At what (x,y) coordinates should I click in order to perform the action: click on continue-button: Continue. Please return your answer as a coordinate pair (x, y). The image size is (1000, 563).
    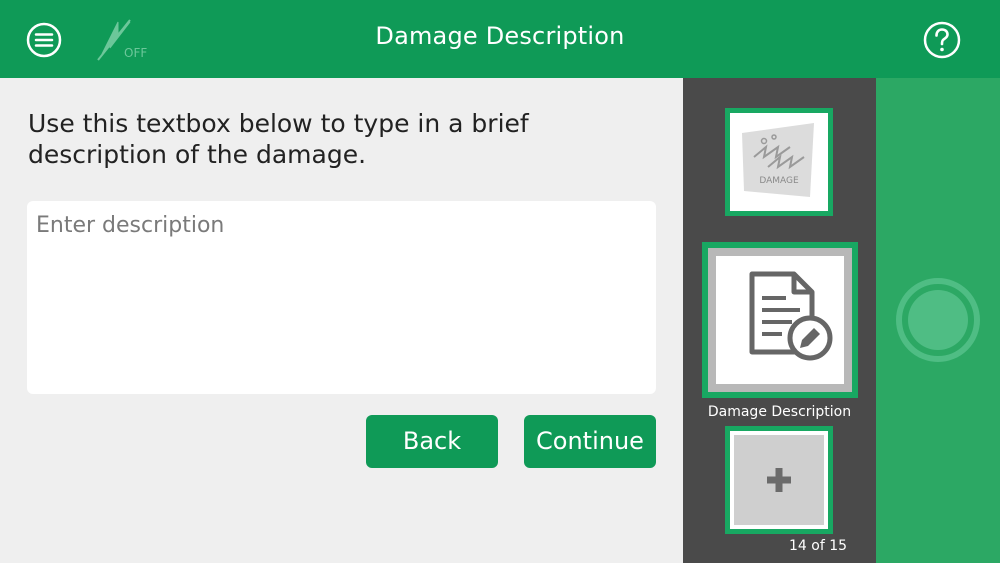
    Looking at the image, I should click on (590, 441).